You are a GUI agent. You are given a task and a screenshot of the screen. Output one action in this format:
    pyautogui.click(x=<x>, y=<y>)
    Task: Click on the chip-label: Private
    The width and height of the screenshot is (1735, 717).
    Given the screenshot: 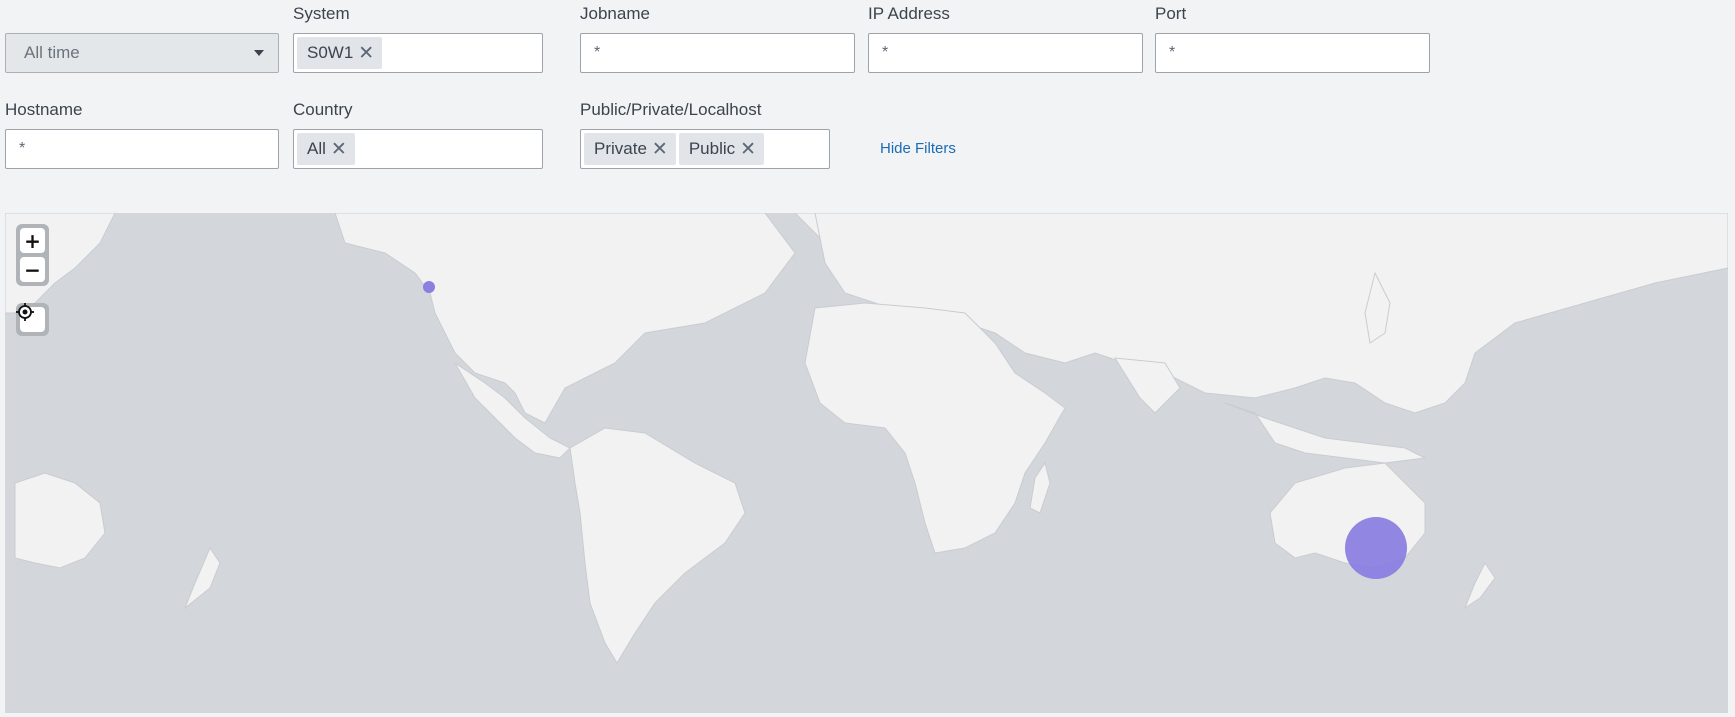 What is the action you would take?
    pyautogui.click(x=620, y=148)
    